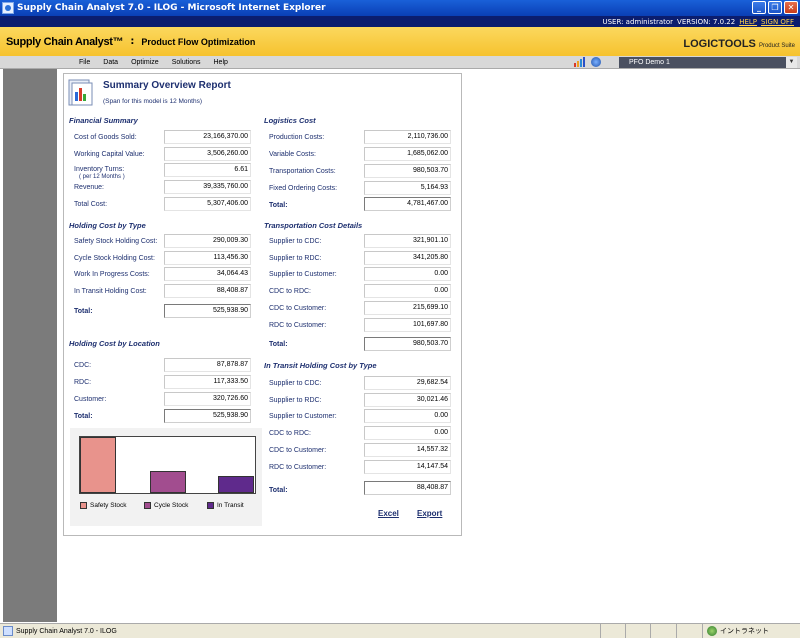 This screenshot has width=800, height=638. I want to click on variable-costs-label: Variable Costs:, so click(292, 154).